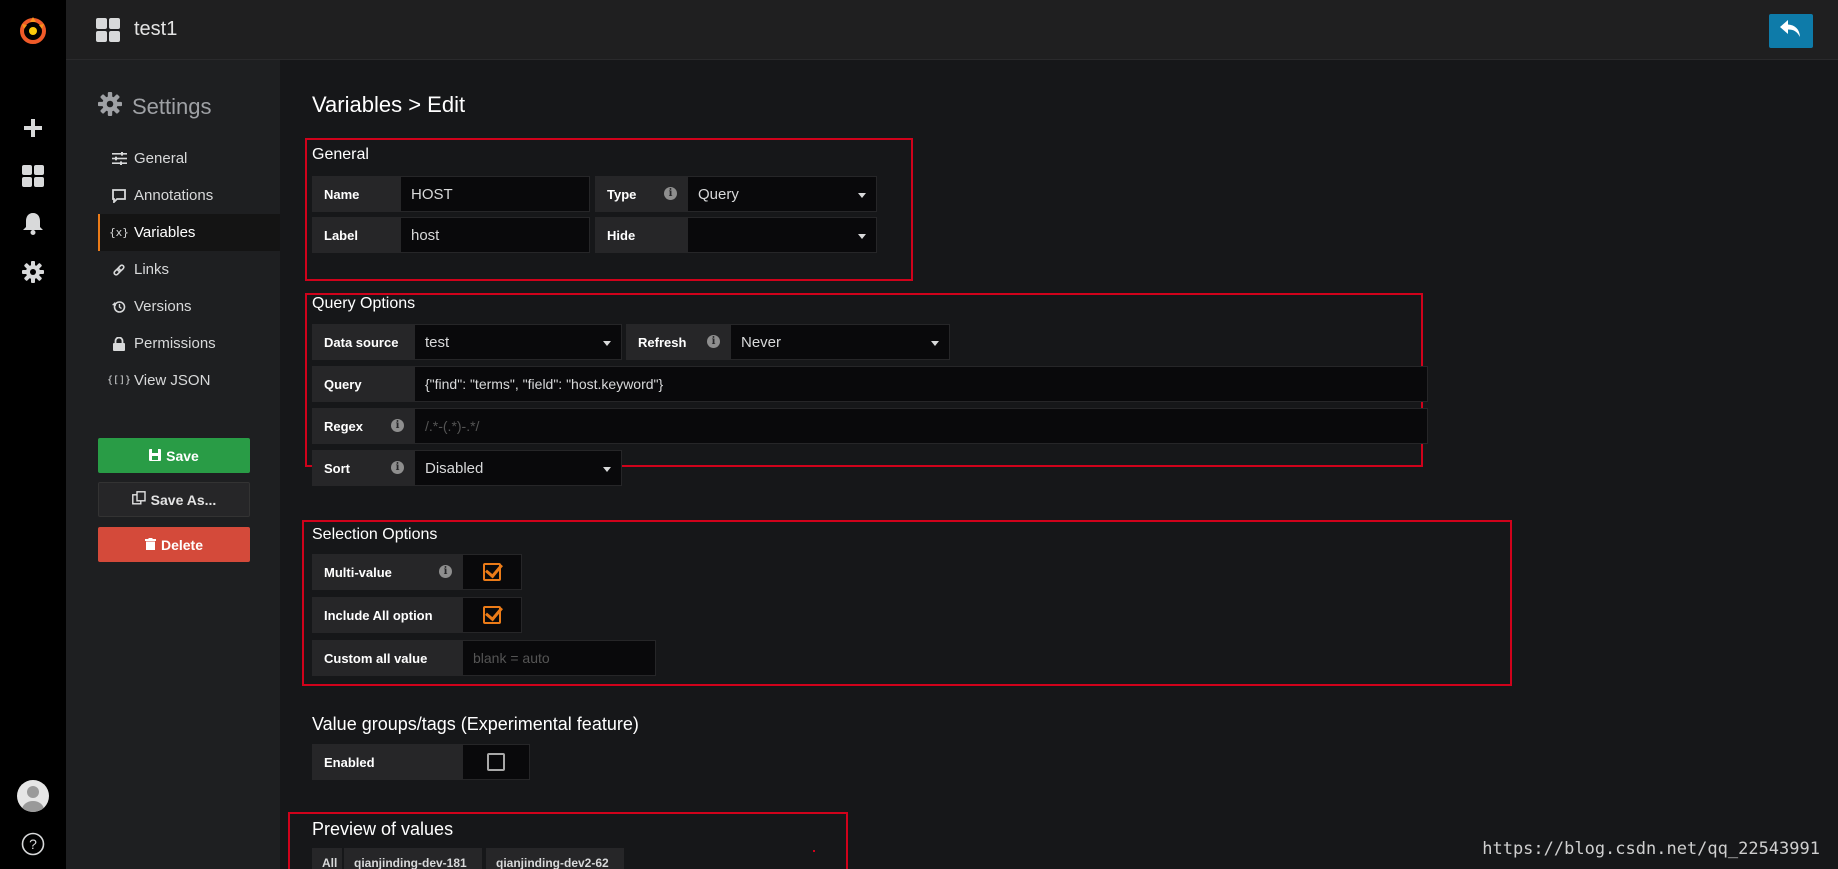 The height and width of the screenshot is (869, 1838). I want to click on include-all-checkbox, so click(492, 615).